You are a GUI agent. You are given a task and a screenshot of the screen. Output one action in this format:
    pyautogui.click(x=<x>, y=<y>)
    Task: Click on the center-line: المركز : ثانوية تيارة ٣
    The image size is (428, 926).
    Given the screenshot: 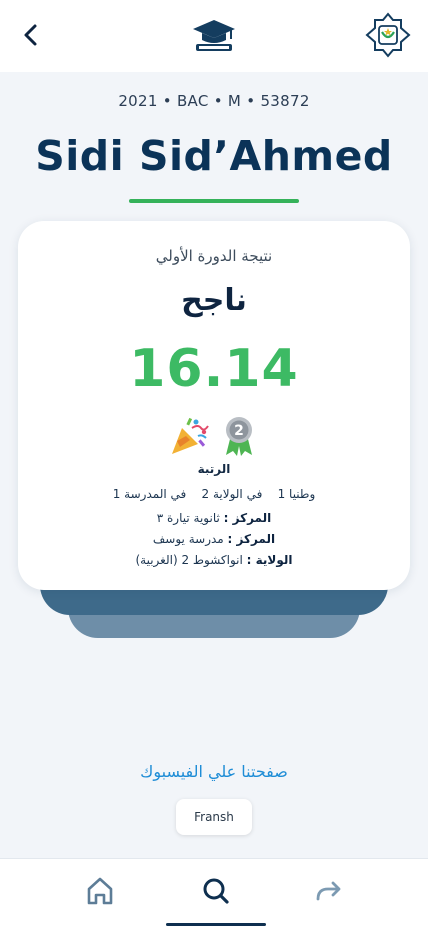 What is the action you would take?
    pyautogui.click(x=214, y=518)
    